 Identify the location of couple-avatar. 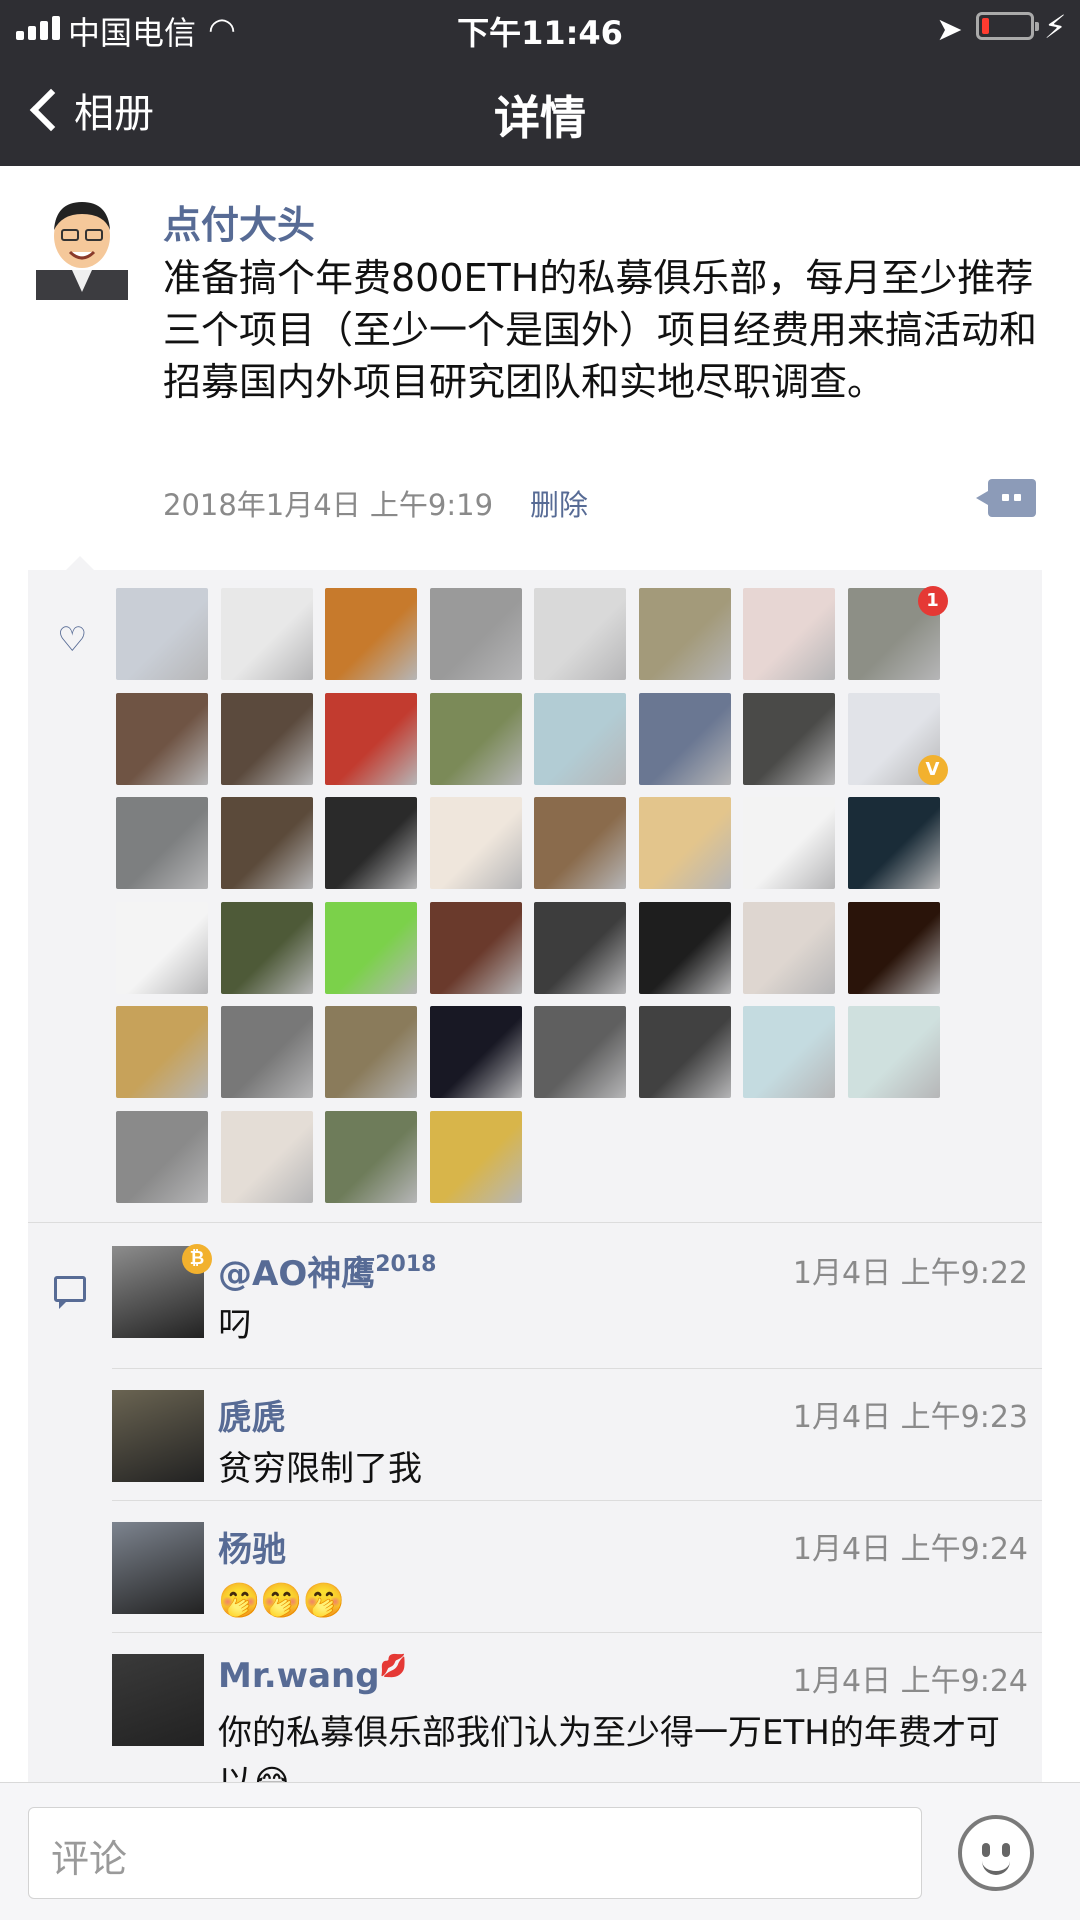
(684, 738).